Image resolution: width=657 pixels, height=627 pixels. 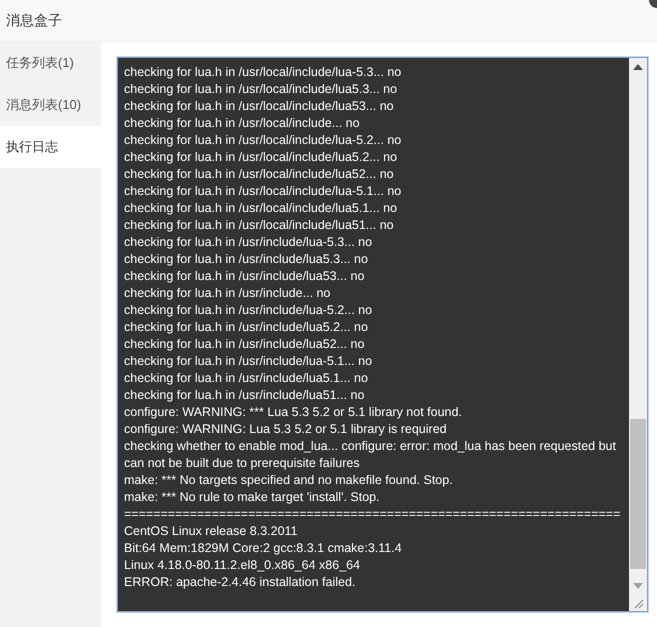 I want to click on scroll-down-icon, so click(x=638, y=586).